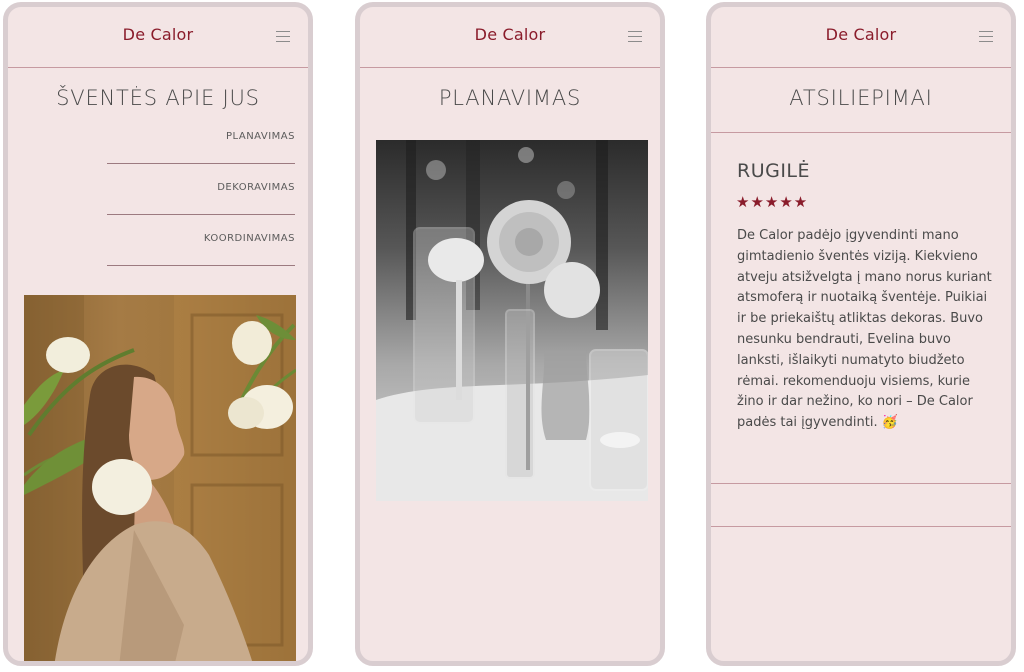 This screenshot has width=1024, height=672. What do you see at coordinates (249, 238) in the screenshot?
I see `menu-item-label: KOORDINAVIMAS` at bounding box center [249, 238].